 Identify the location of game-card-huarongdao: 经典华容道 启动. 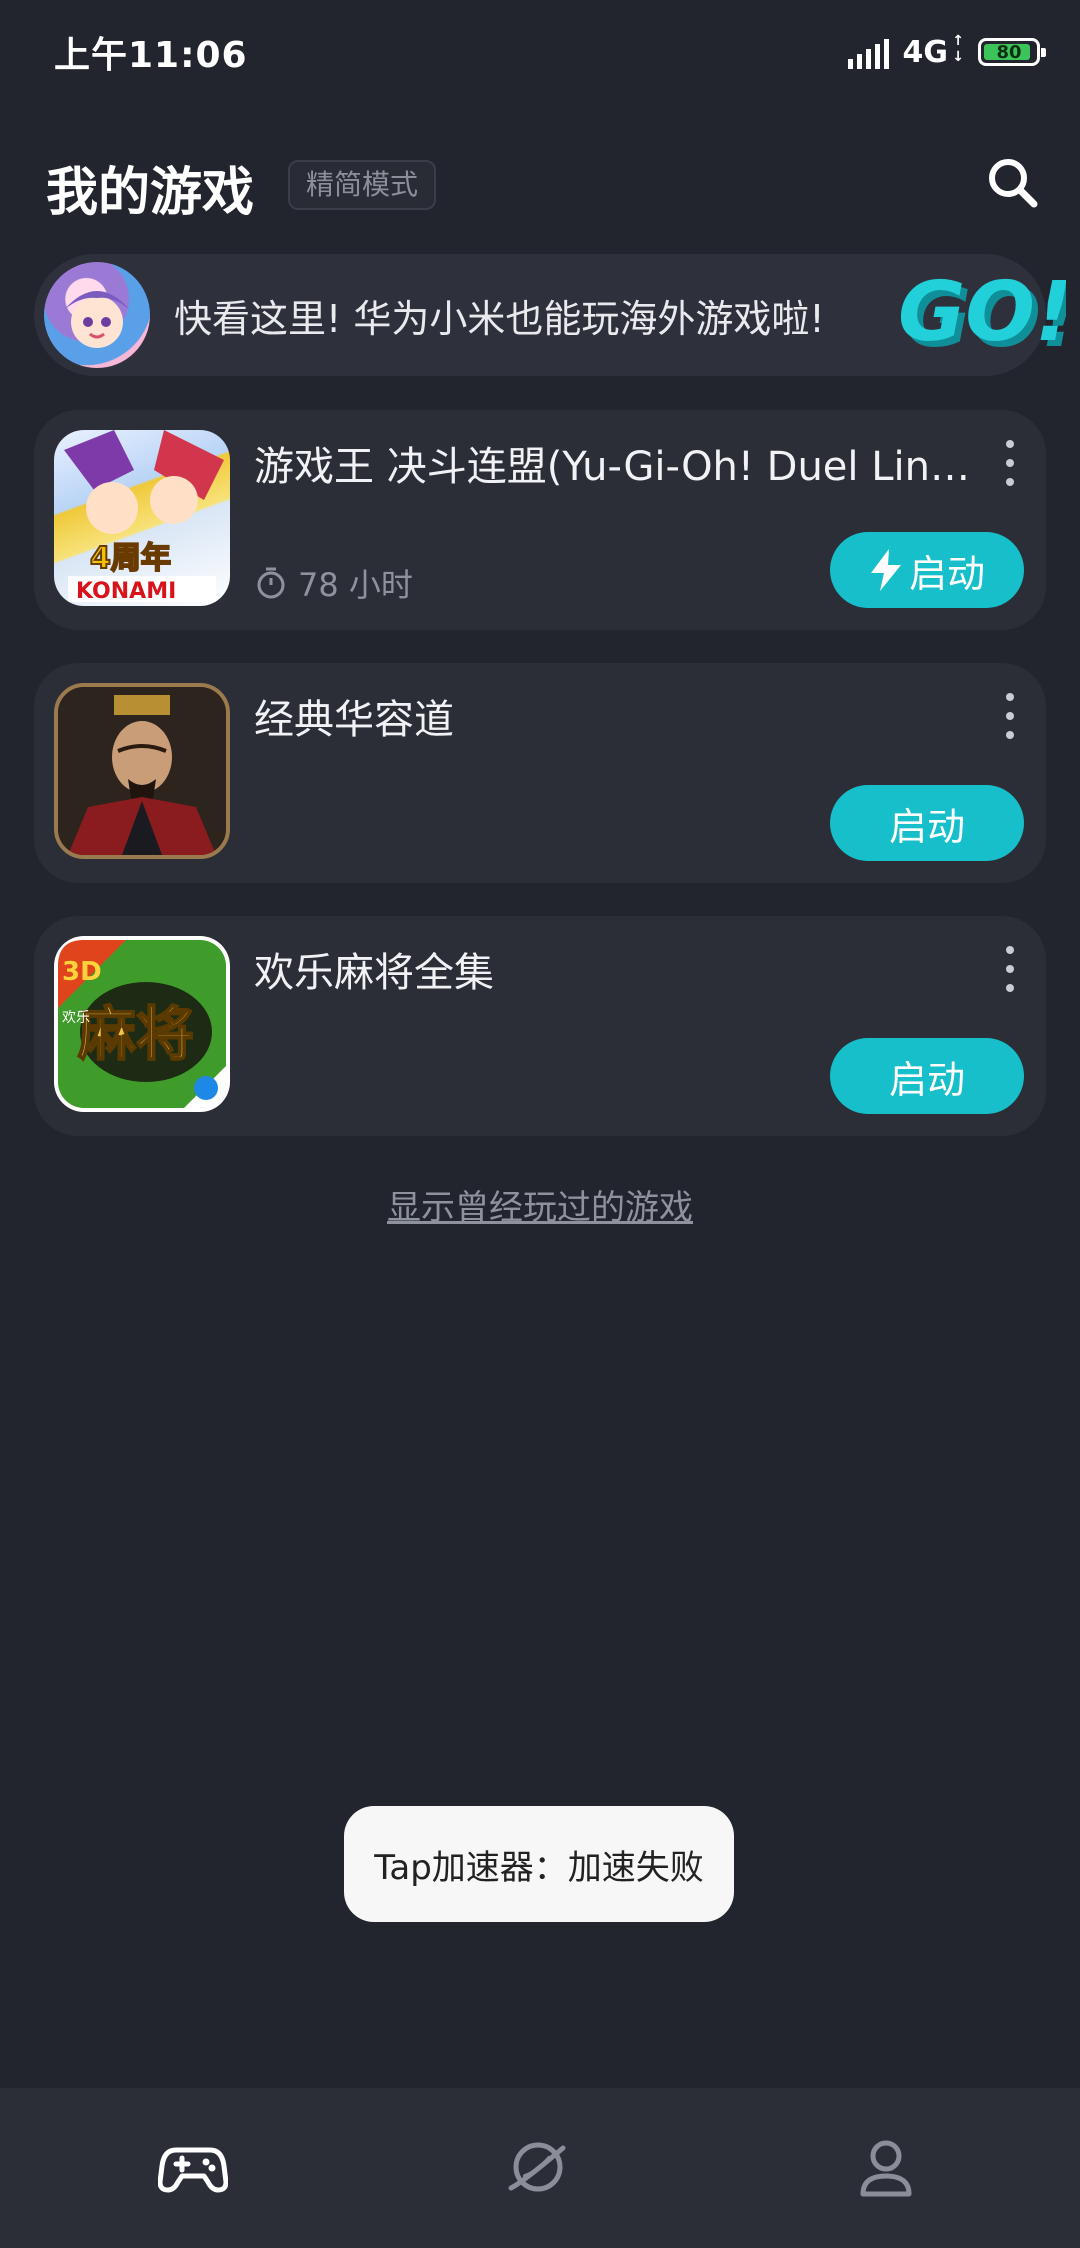
(540, 773).